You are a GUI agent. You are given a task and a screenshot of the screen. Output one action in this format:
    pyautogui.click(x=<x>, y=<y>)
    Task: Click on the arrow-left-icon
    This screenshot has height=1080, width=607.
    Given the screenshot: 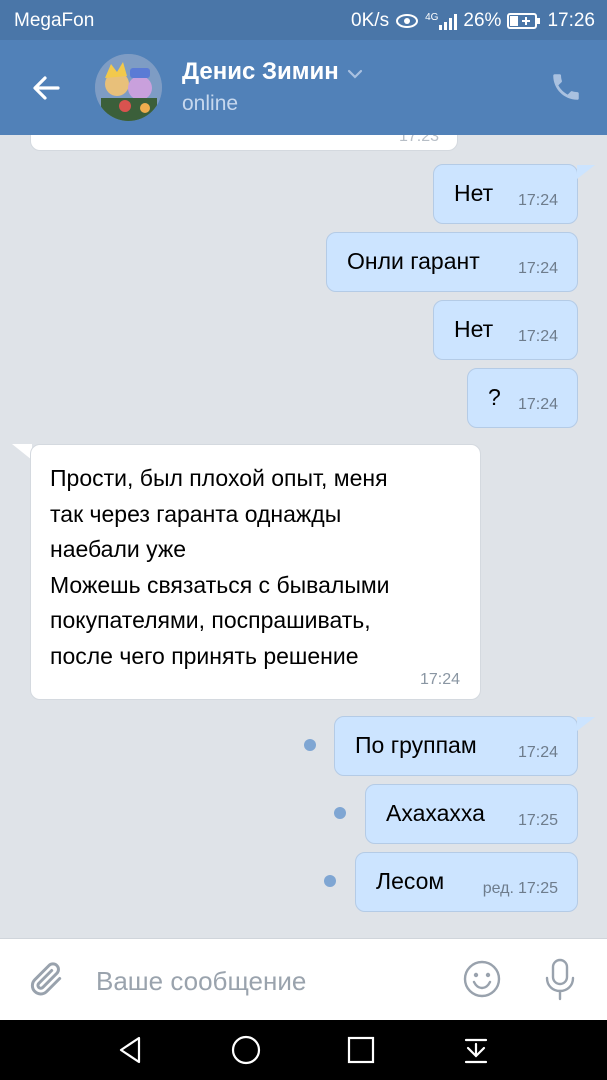 What is the action you would take?
    pyautogui.click(x=46, y=88)
    